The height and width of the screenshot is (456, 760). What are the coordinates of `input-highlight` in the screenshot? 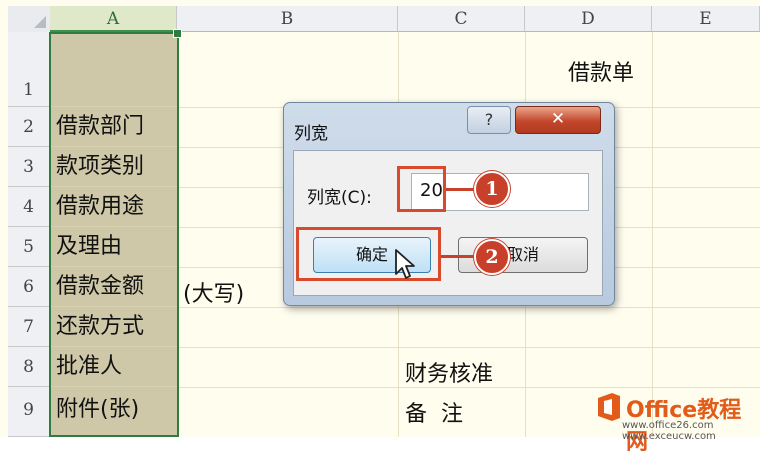 It's located at (421, 189).